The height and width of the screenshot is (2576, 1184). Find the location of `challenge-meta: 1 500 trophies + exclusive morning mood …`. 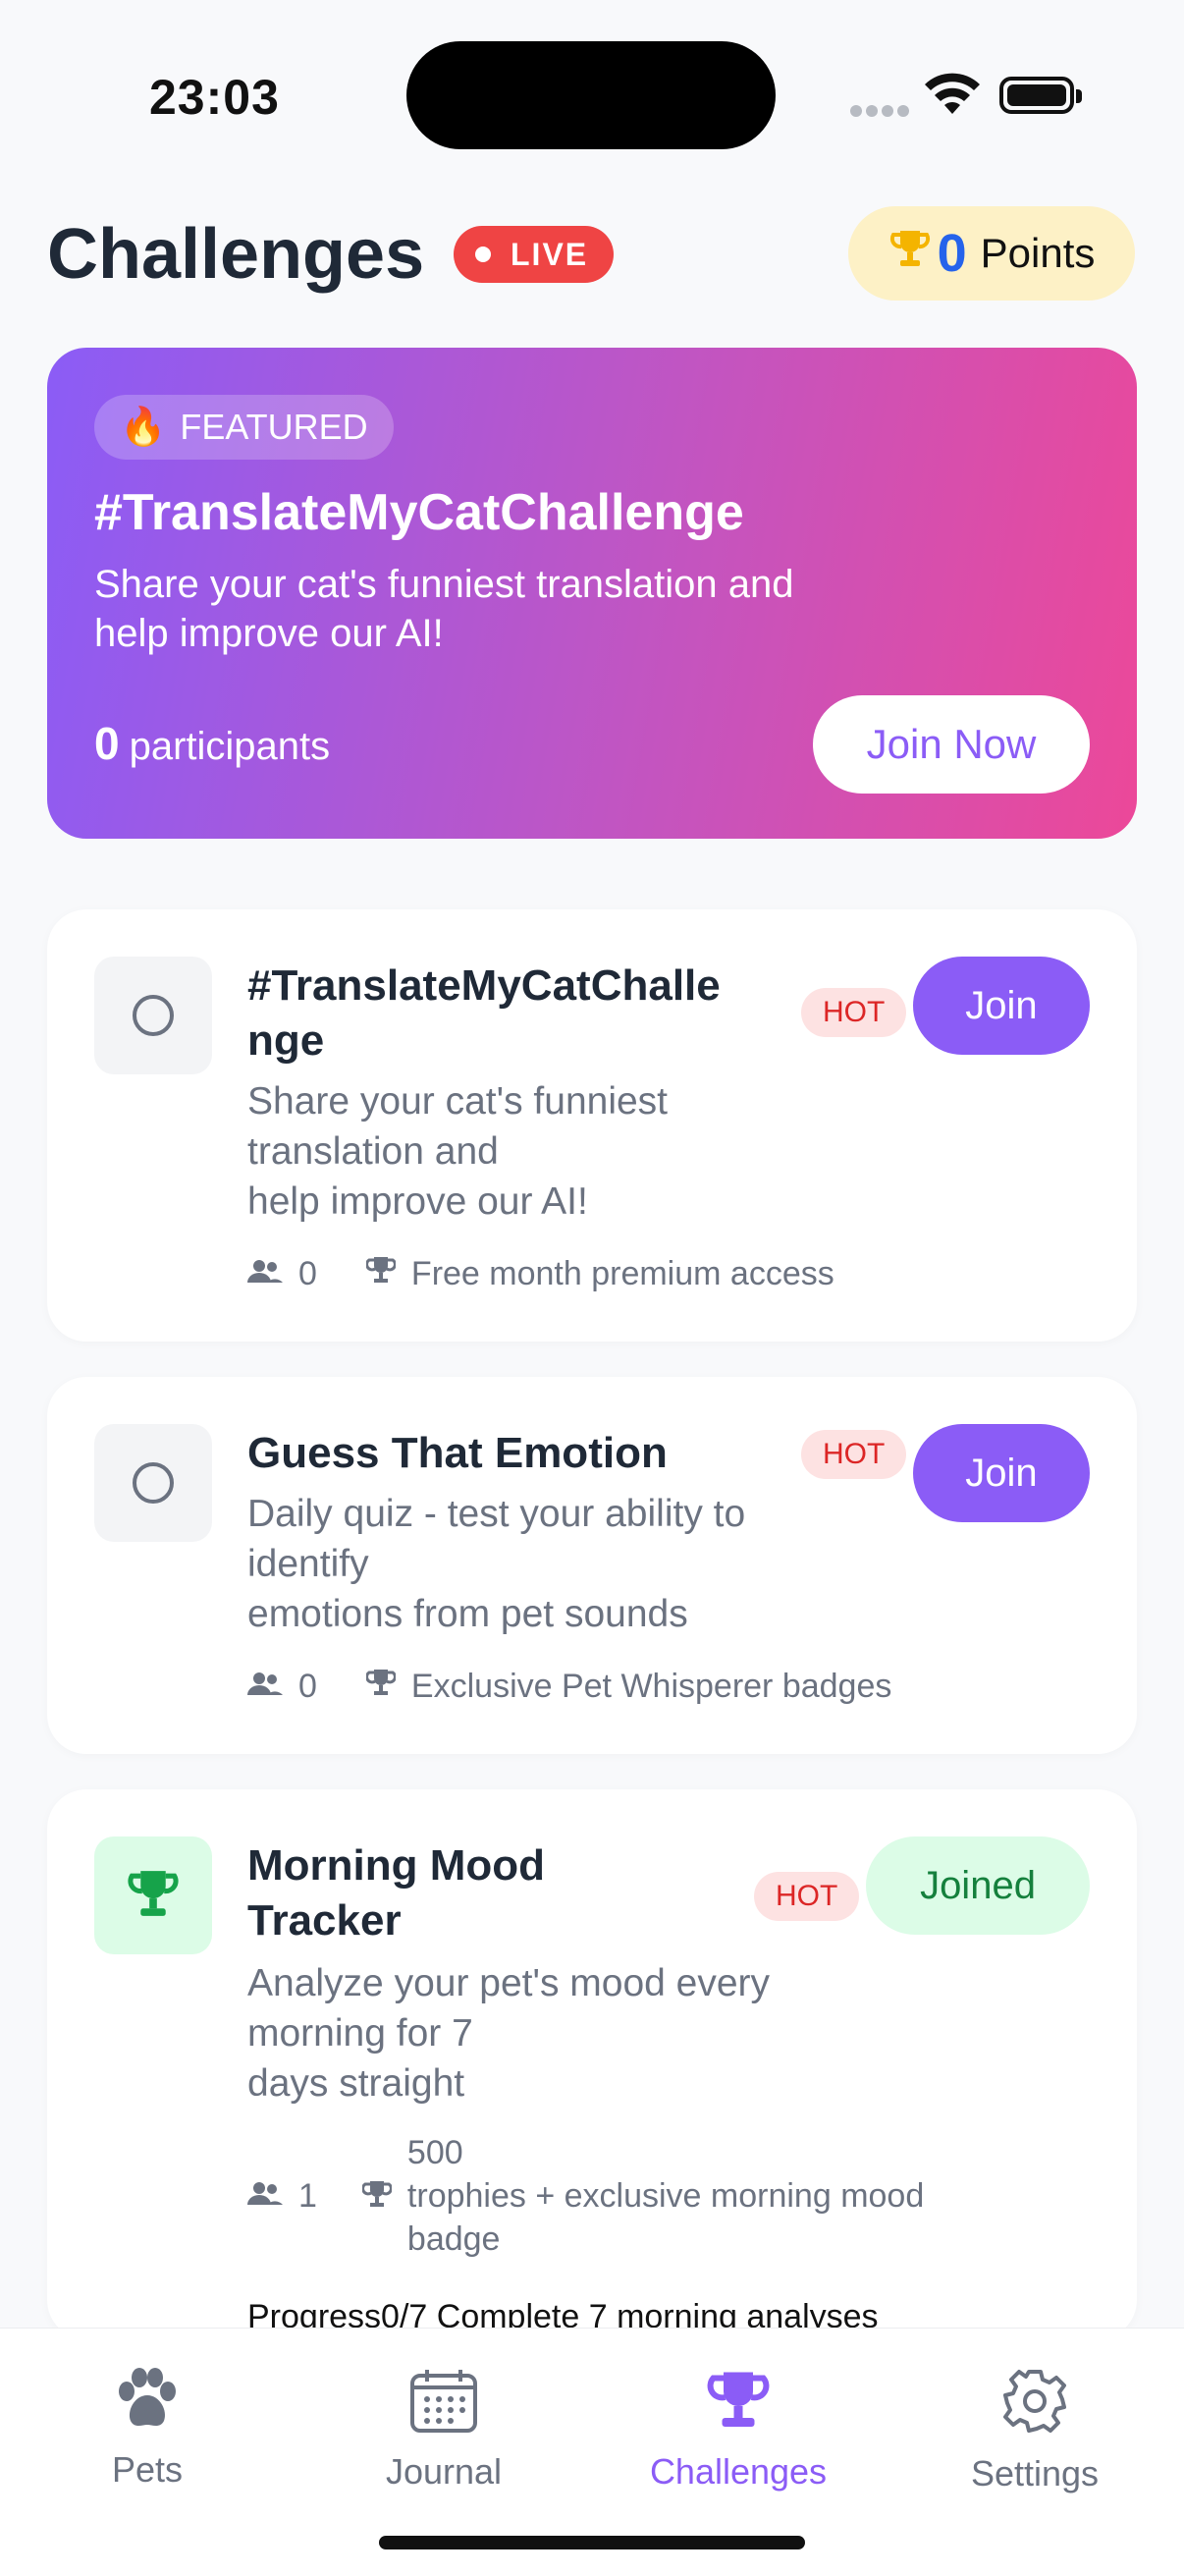

challenge-meta: 1 500 trophies + exclusive morning mood … is located at coordinates (585, 2196).